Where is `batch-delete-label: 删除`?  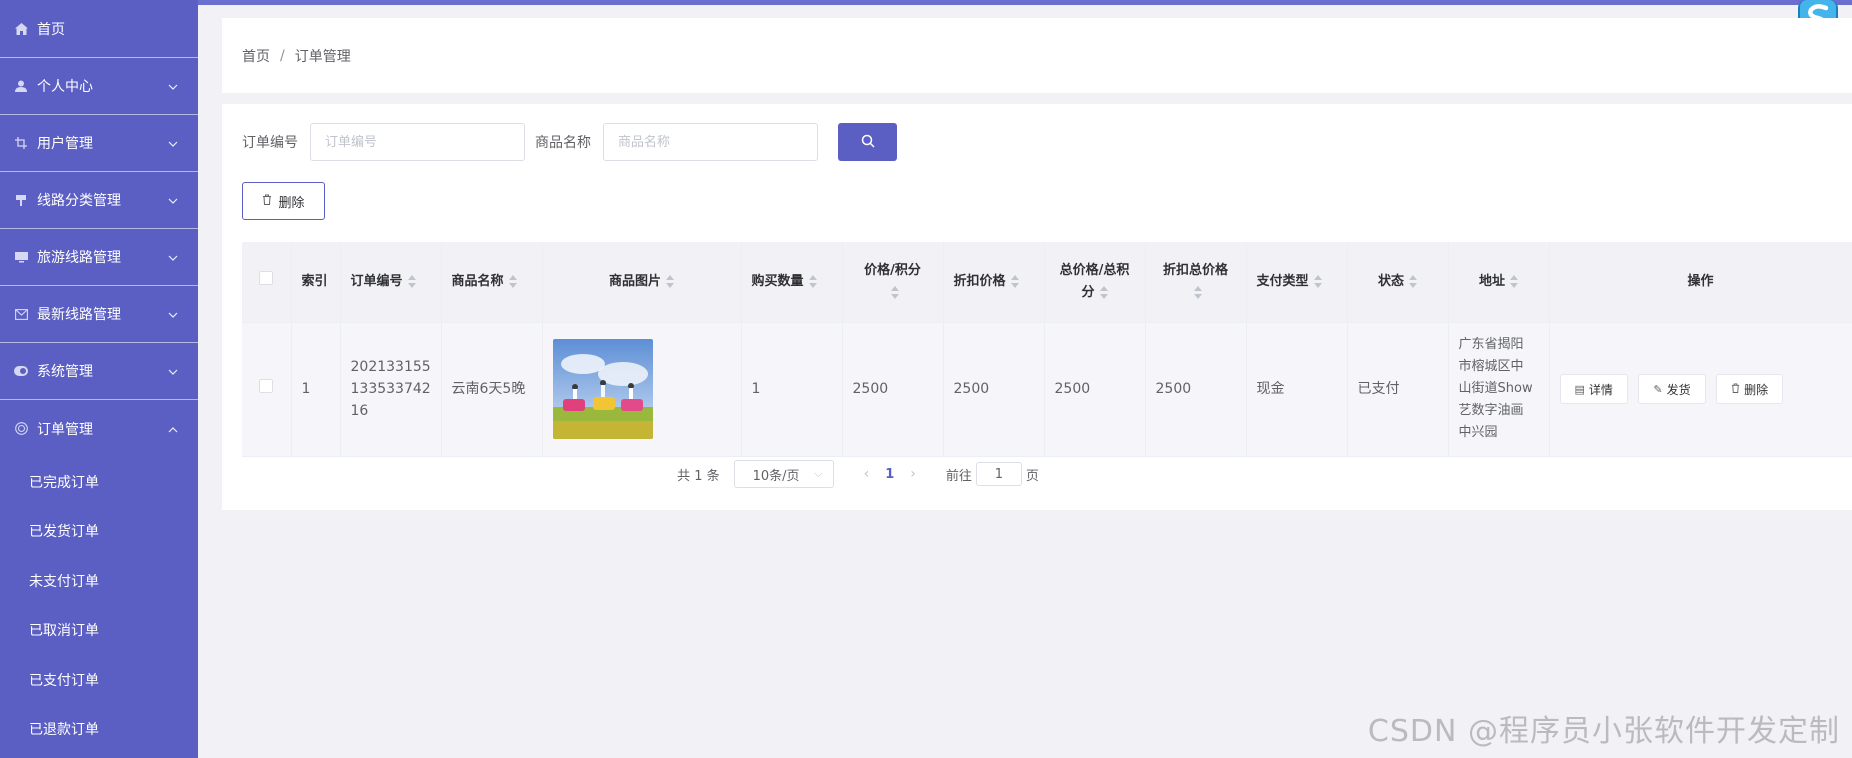 batch-delete-label: 删除 is located at coordinates (291, 203).